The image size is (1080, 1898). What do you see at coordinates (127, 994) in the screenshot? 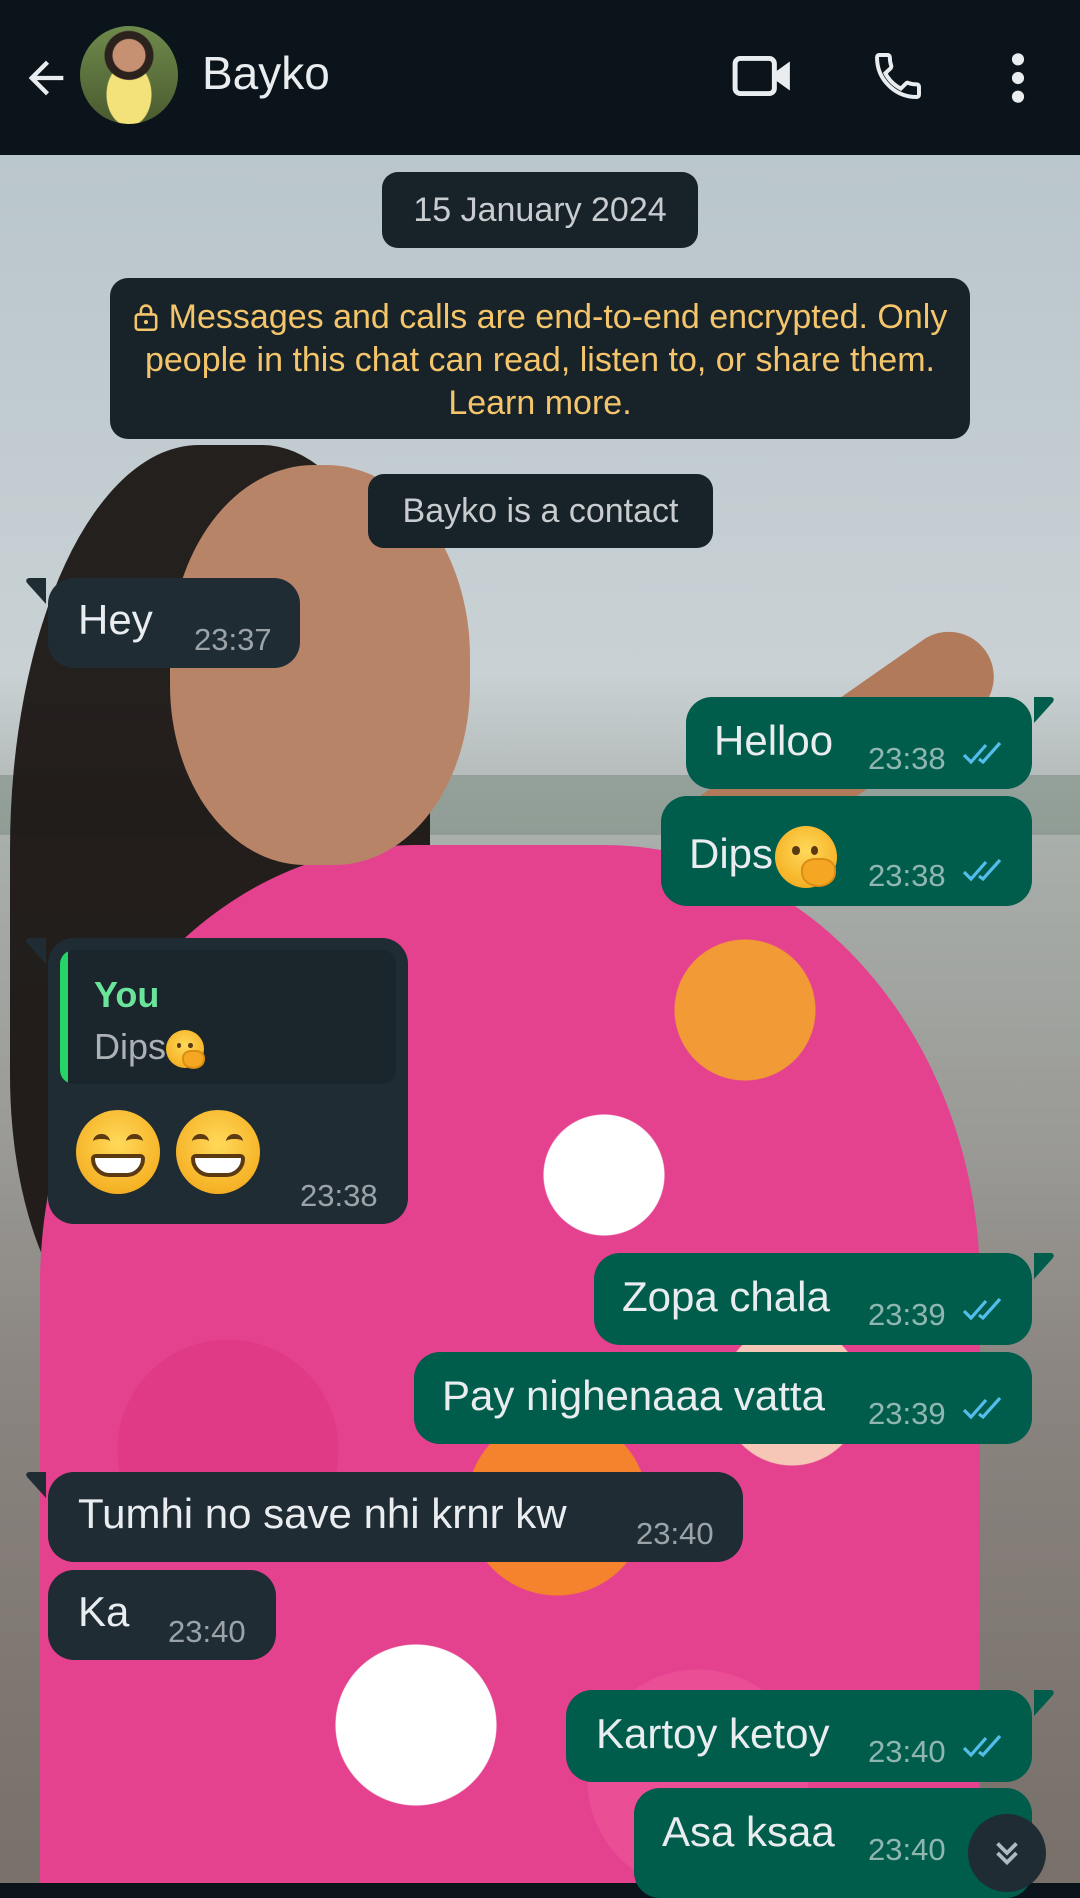
I see `quoted-author: You` at bounding box center [127, 994].